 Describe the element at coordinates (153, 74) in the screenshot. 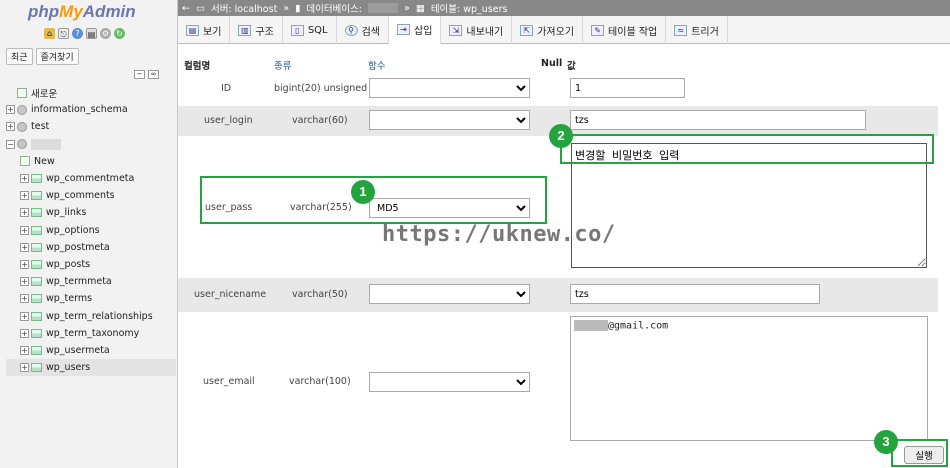

I see `link-icon: ∞` at that location.